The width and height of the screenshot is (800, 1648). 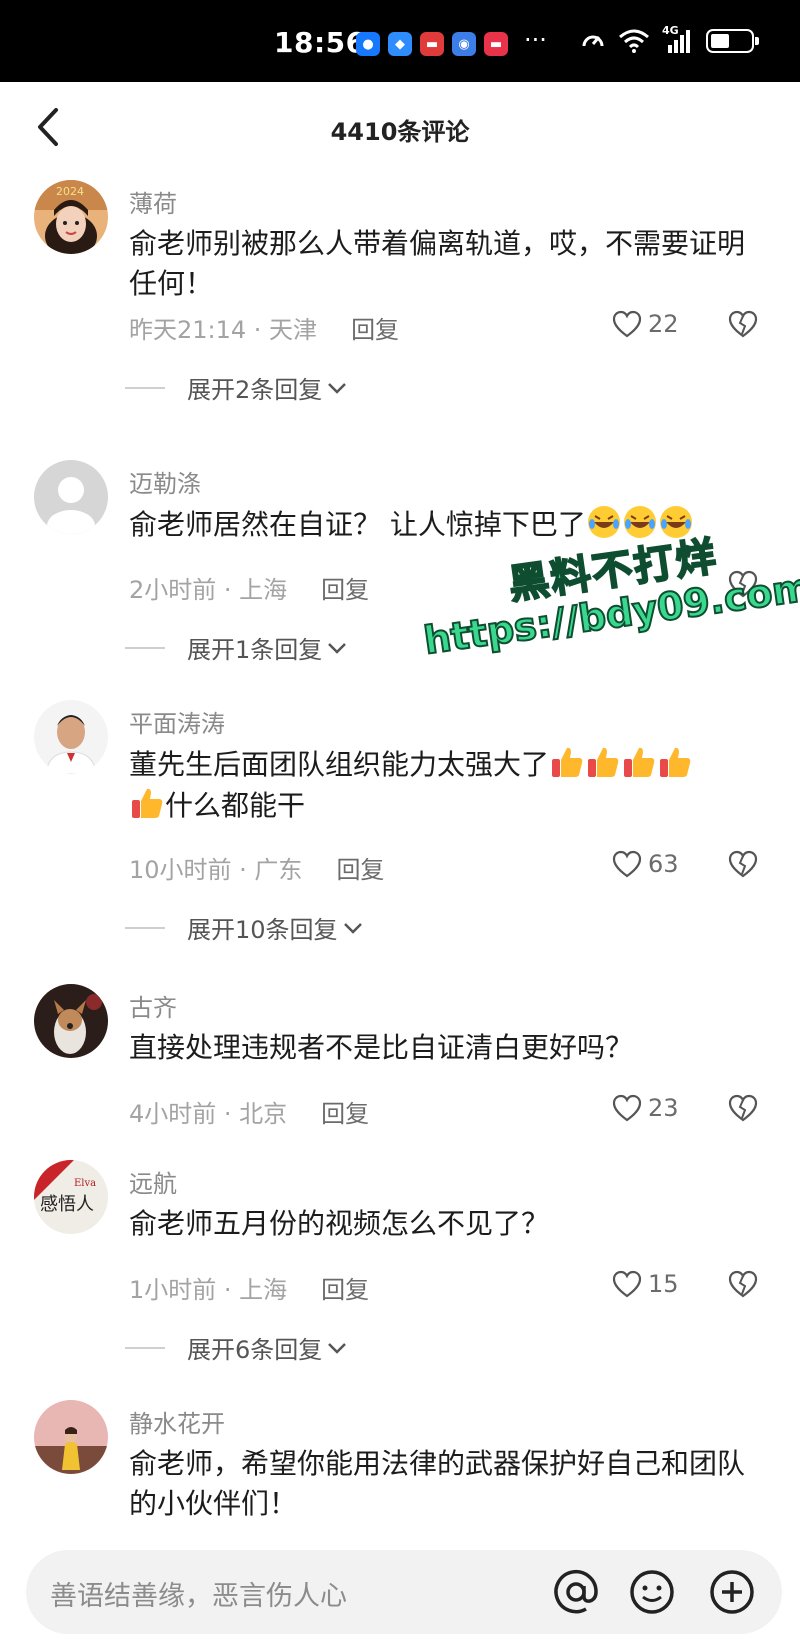 I want to click on username: 薄荷, so click(x=153, y=201).